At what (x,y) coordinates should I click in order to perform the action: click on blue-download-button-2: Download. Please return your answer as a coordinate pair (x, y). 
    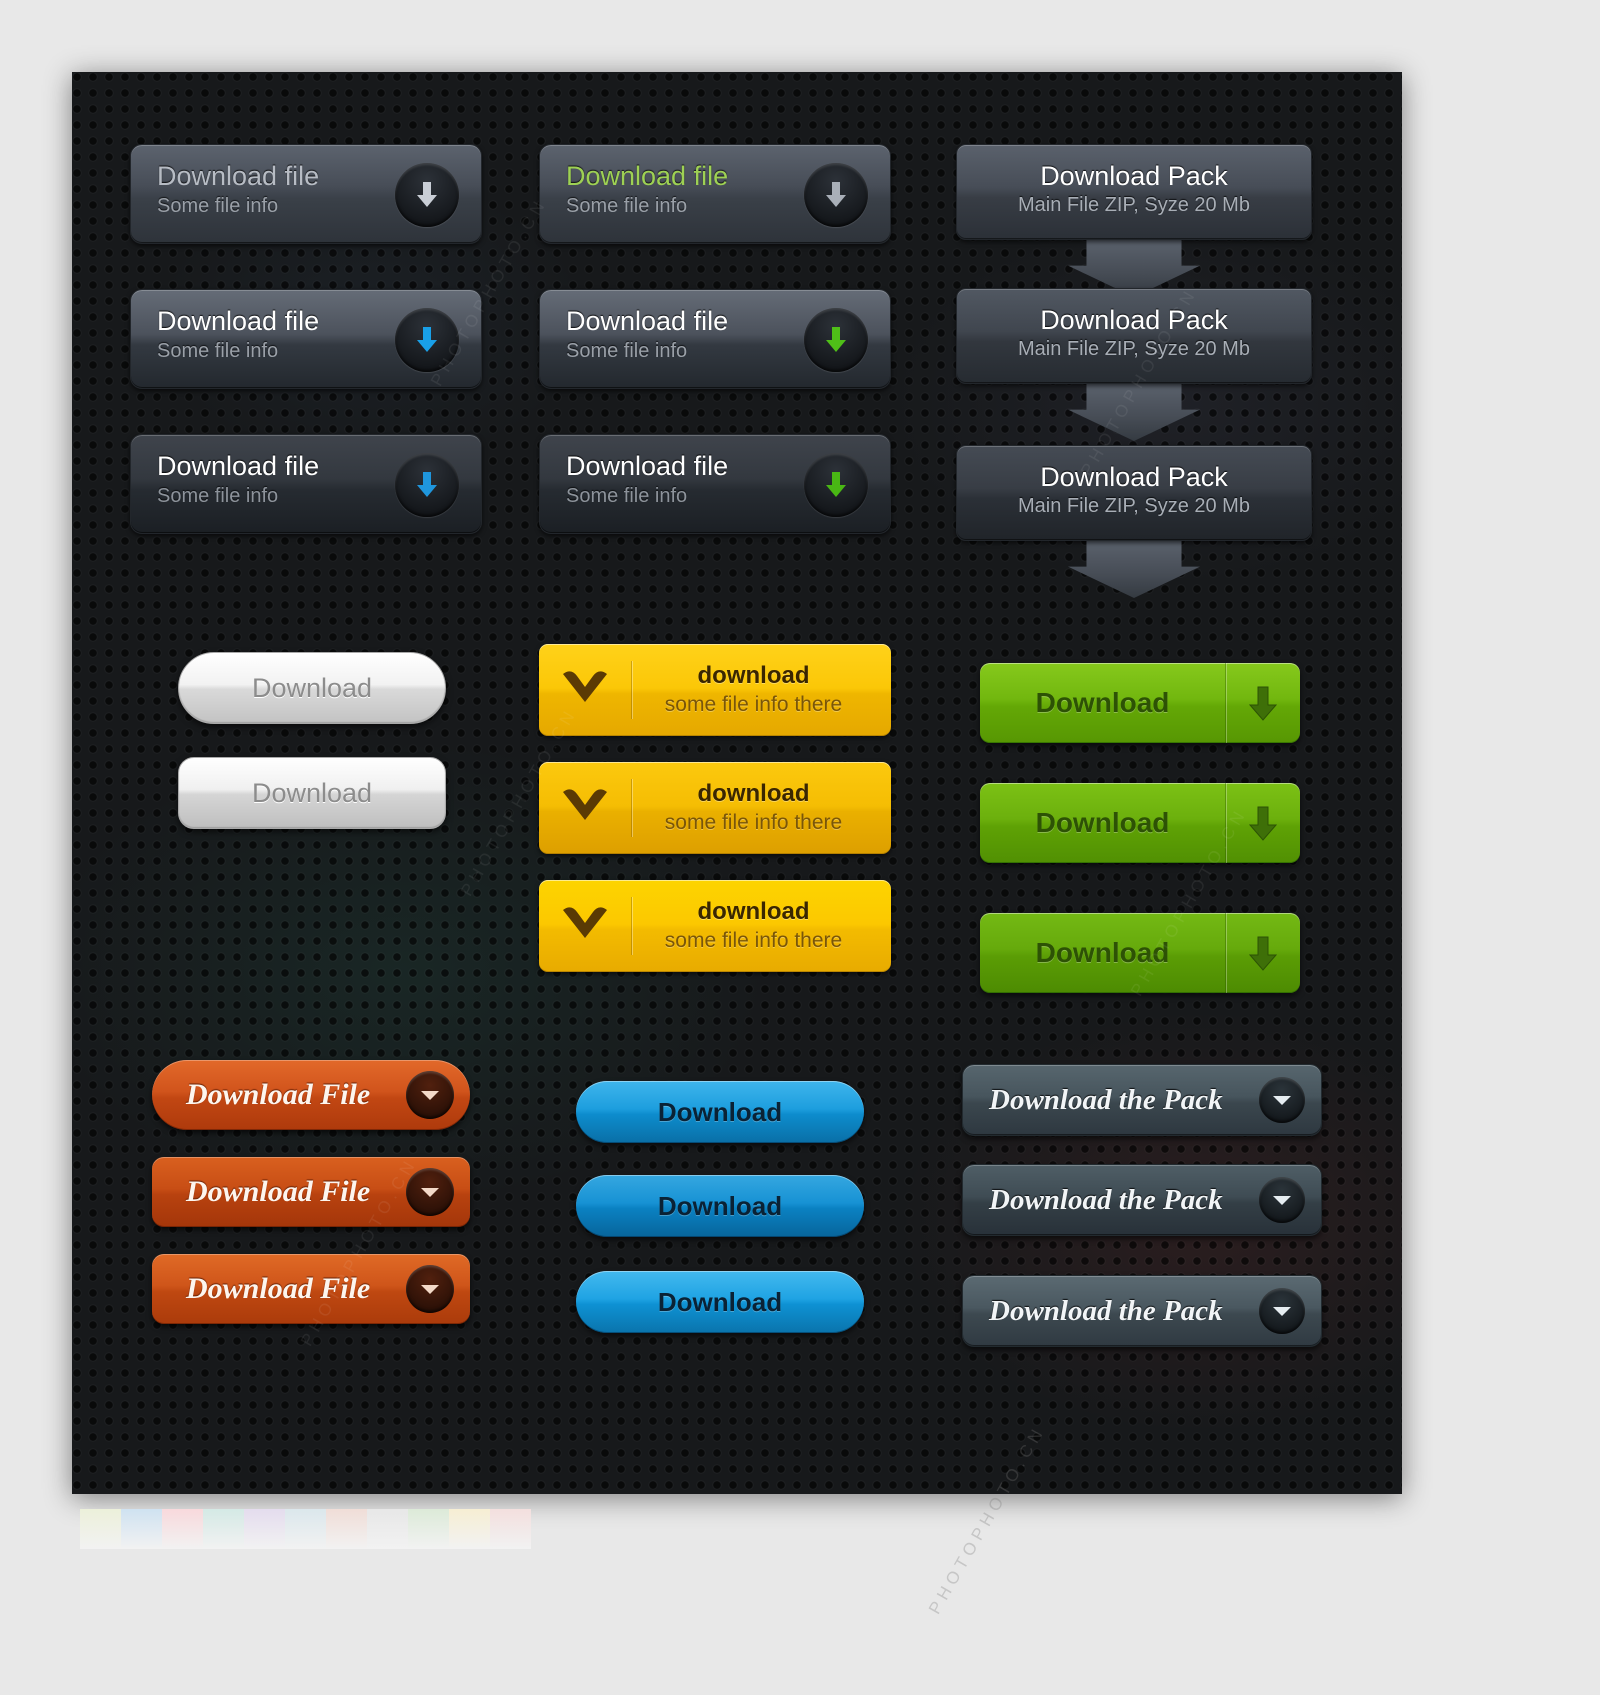
    Looking at the image, I should click on (720, 1206).